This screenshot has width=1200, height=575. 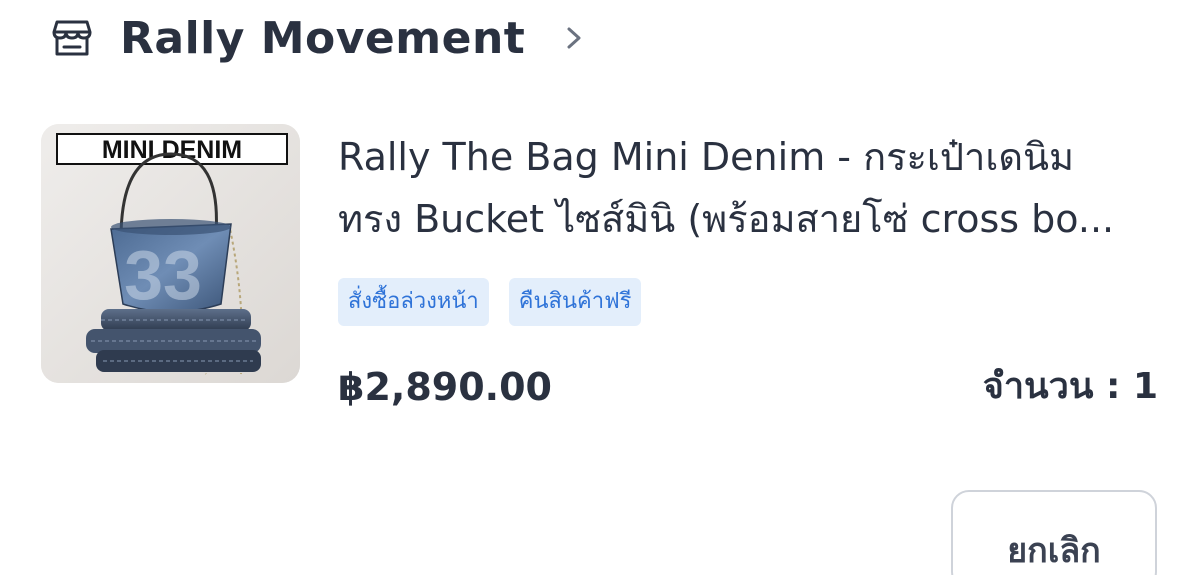 I want to click on cancel-button: ยกเลิก, so click(x=1054, y=532).